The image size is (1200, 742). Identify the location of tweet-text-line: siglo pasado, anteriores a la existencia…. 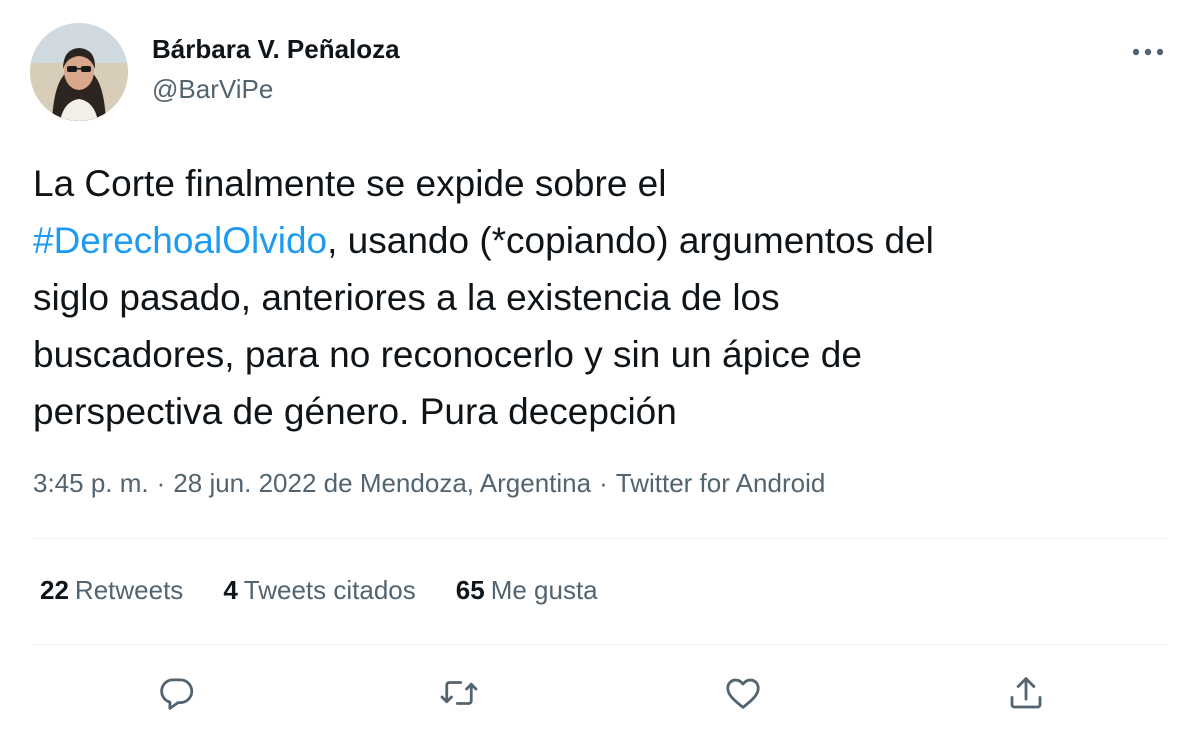
(603, 297).